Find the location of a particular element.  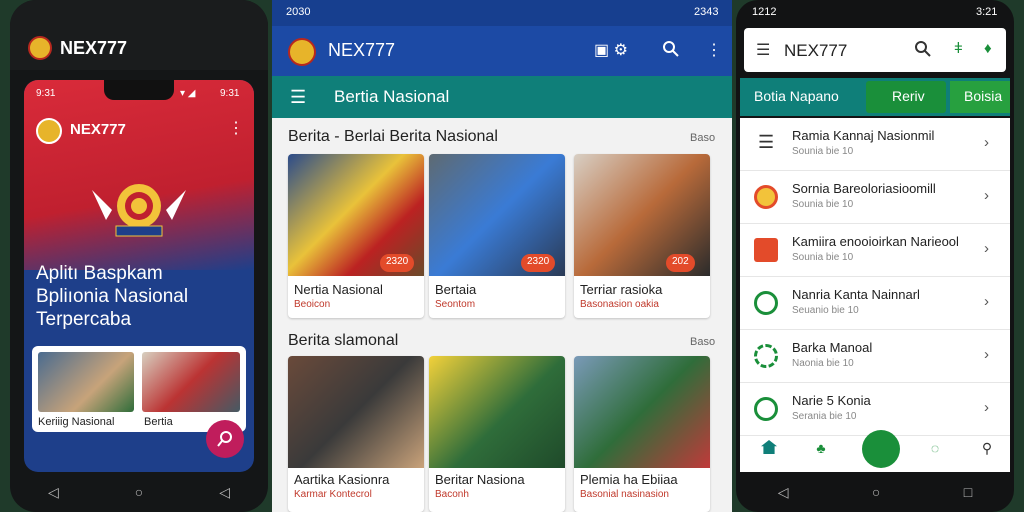

section-header: ☰ Bertia Nasional is located at coordinates (502, 97).